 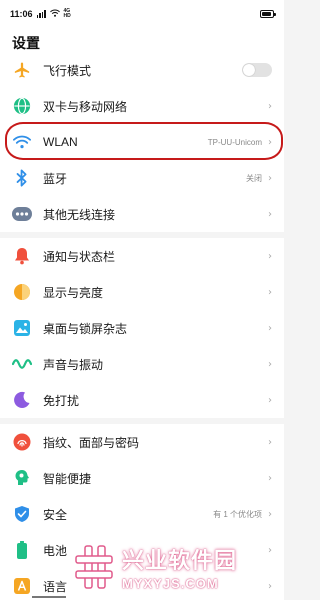 I want to click on setting-bluetooth: 蓝牙 关闭 ›, so click(x=142, y=178).